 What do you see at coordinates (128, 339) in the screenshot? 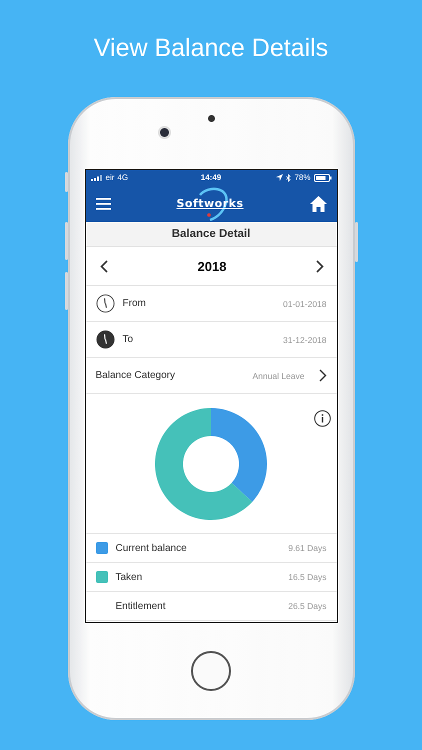
I see `date-label: To` at bounding box center [128, 339].